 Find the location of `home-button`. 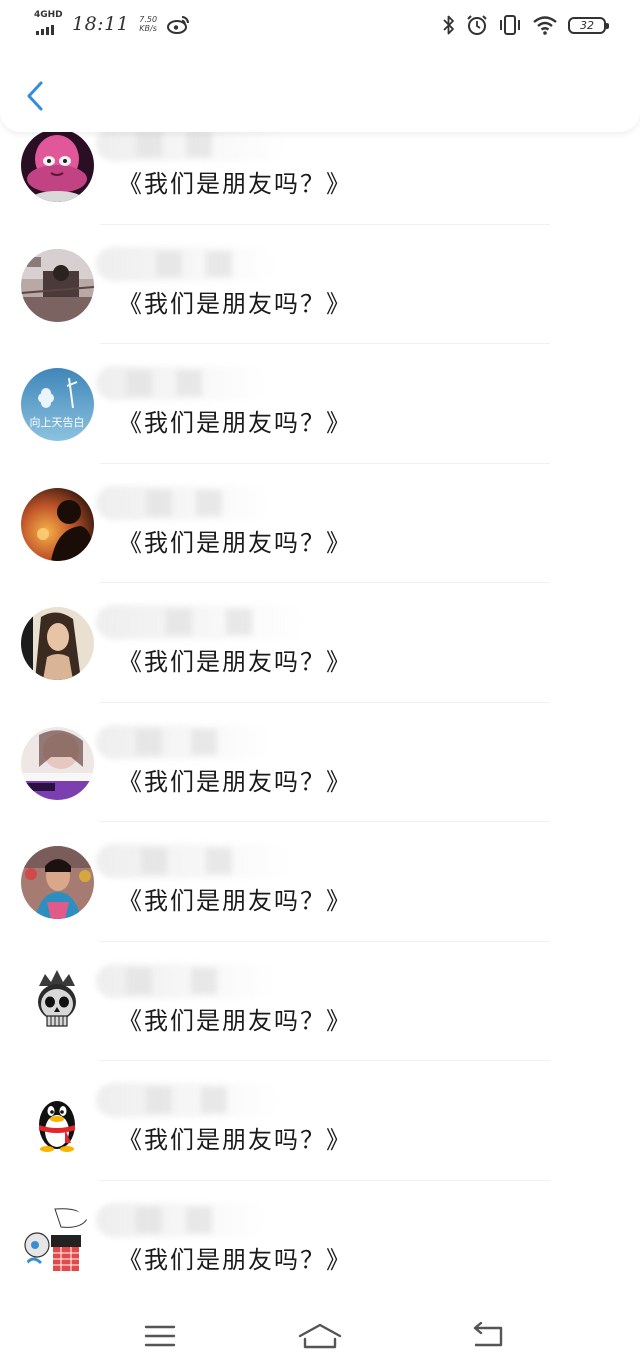

home-button is located at coordinates (320, 1336).